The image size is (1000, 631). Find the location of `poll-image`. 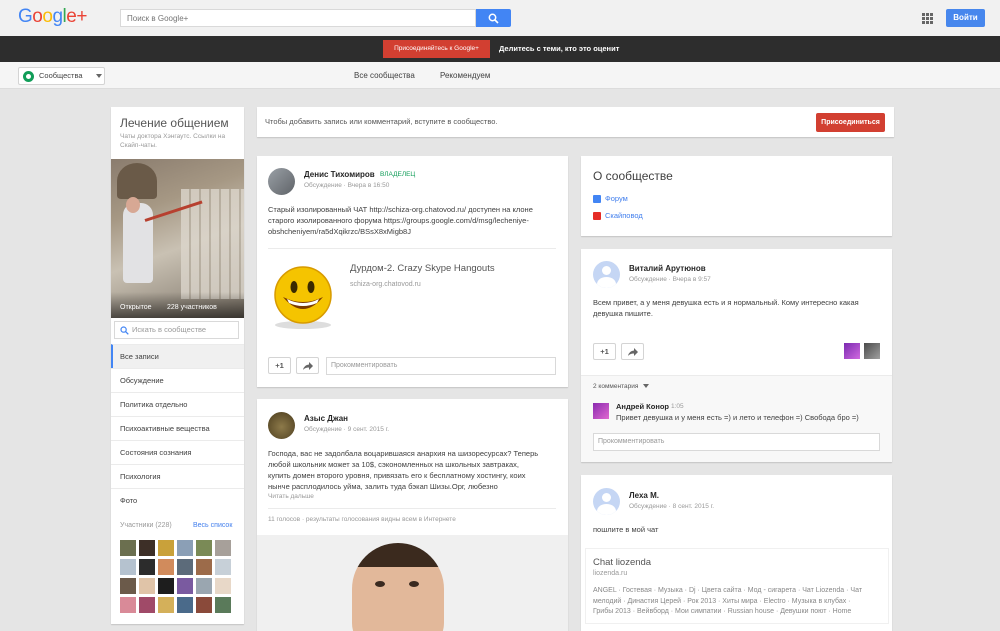

poll-image is located at coordinates (412, 583).